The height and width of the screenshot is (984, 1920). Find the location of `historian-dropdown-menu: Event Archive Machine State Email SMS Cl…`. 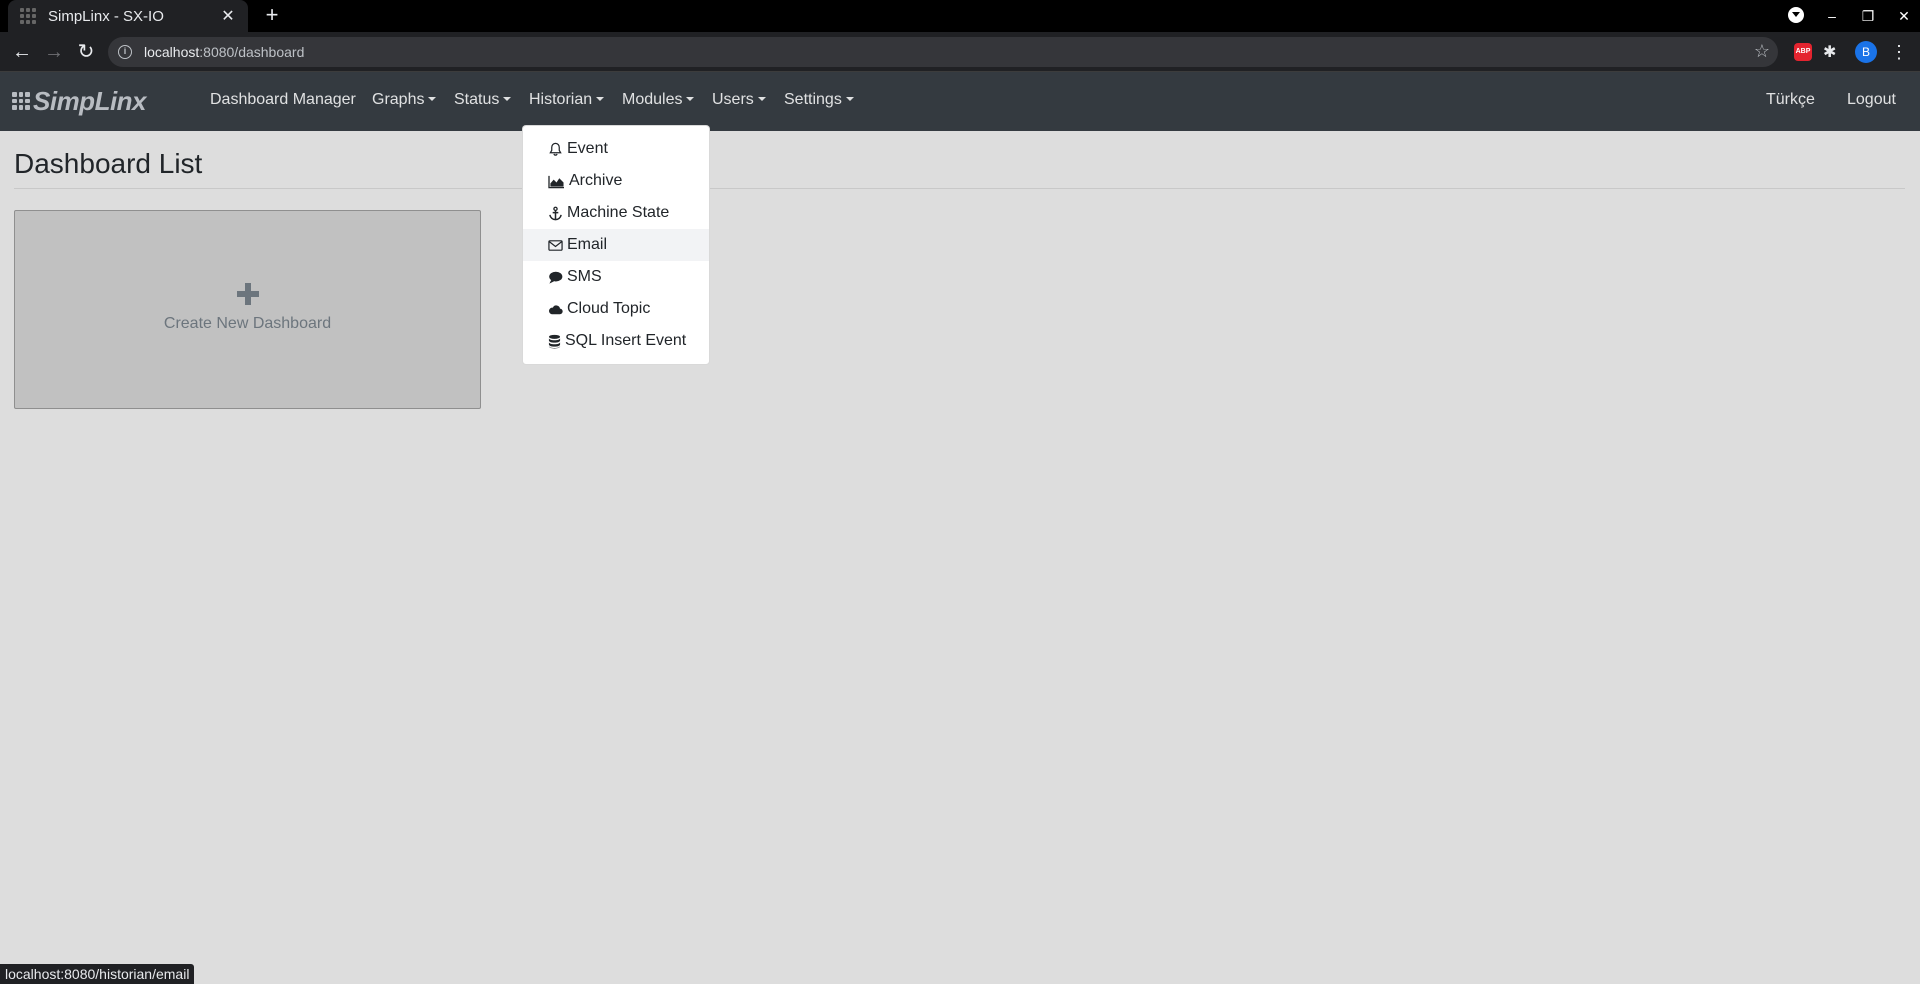

historian-dropdown-menu: Event Archive Machine State Email SMS Cl… is located at coordinates (616, 245).